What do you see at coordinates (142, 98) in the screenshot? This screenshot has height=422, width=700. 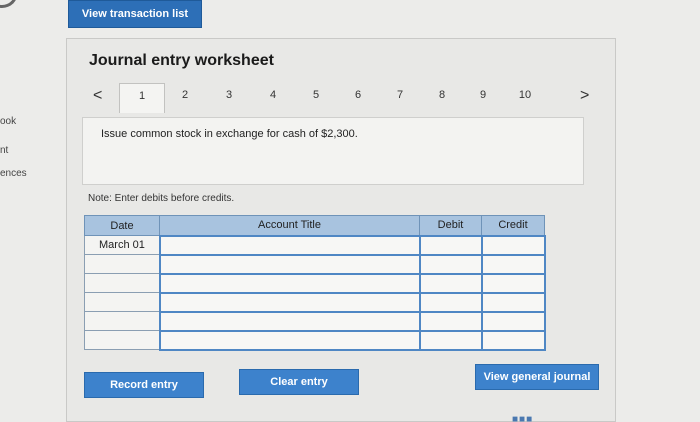 I see `tab-1: 1` at bounding box center [142, 98].